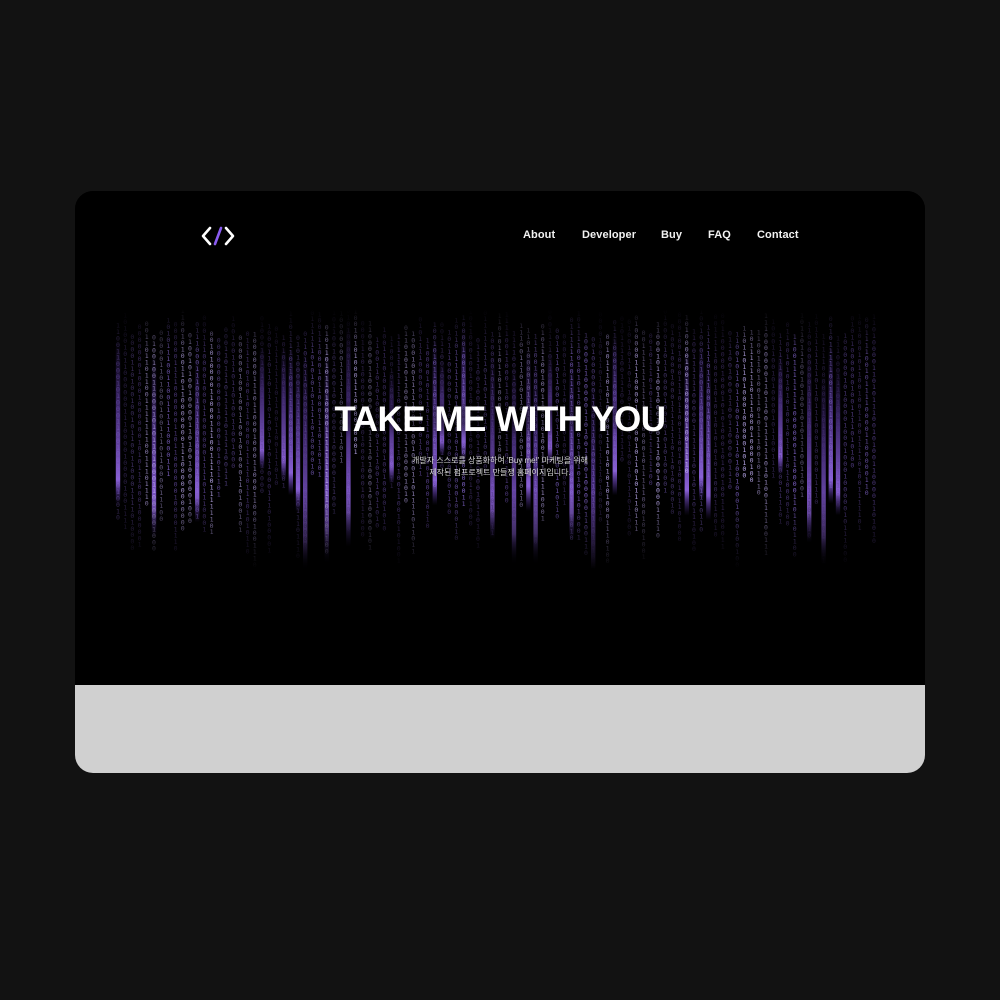 The image size is (1000, 1000). What do you see at coordinates (795, 446) in the screenshot?
I see `binary-column: 11001111111100000011100001101101100` at bounding box center [795, 446].